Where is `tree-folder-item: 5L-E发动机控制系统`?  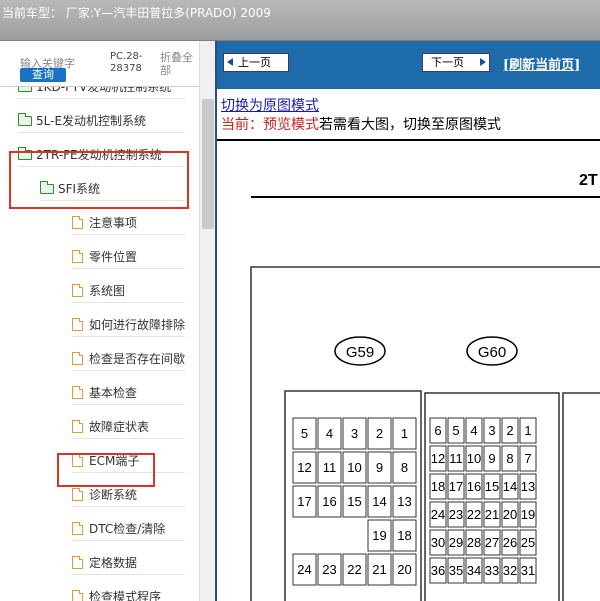
tree-folder-item: 5L-E发动机控制系统 is located at coordinates (101, 121).